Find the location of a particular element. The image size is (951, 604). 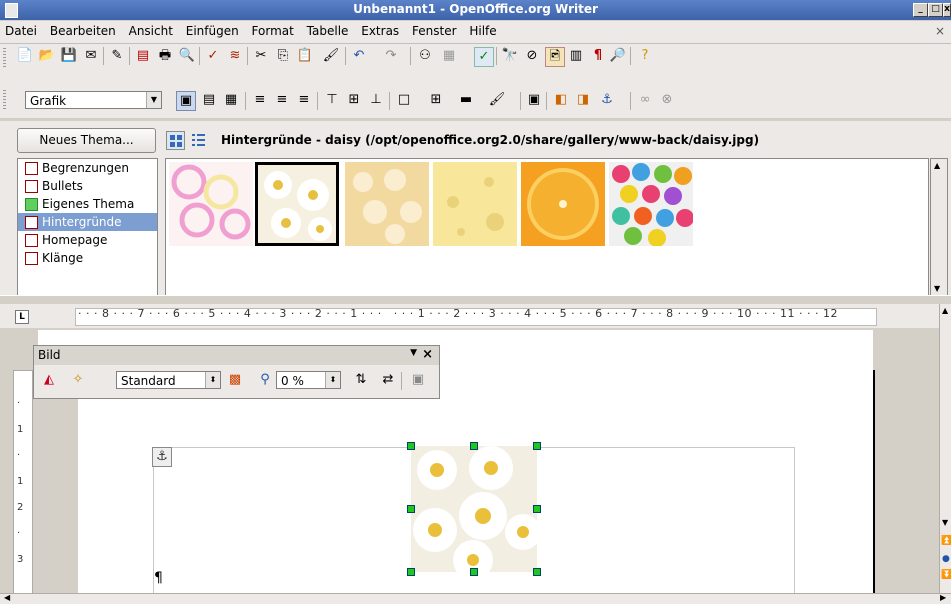

menu-hilfe: Hilfe is located at coordinates (482, 29).